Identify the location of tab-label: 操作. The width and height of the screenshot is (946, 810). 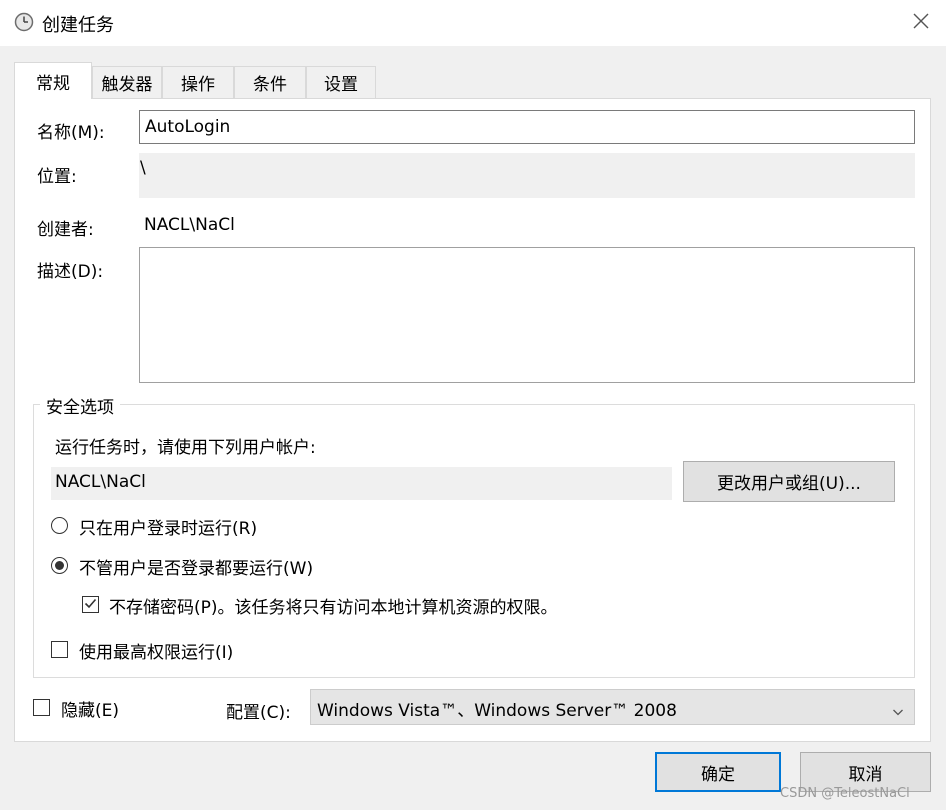
(198, 85).